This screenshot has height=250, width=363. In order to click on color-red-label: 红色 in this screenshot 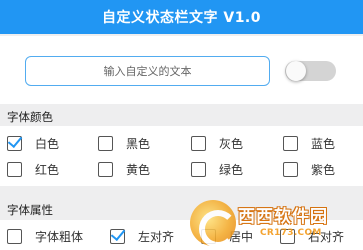, I will do `click(47, 169)`.